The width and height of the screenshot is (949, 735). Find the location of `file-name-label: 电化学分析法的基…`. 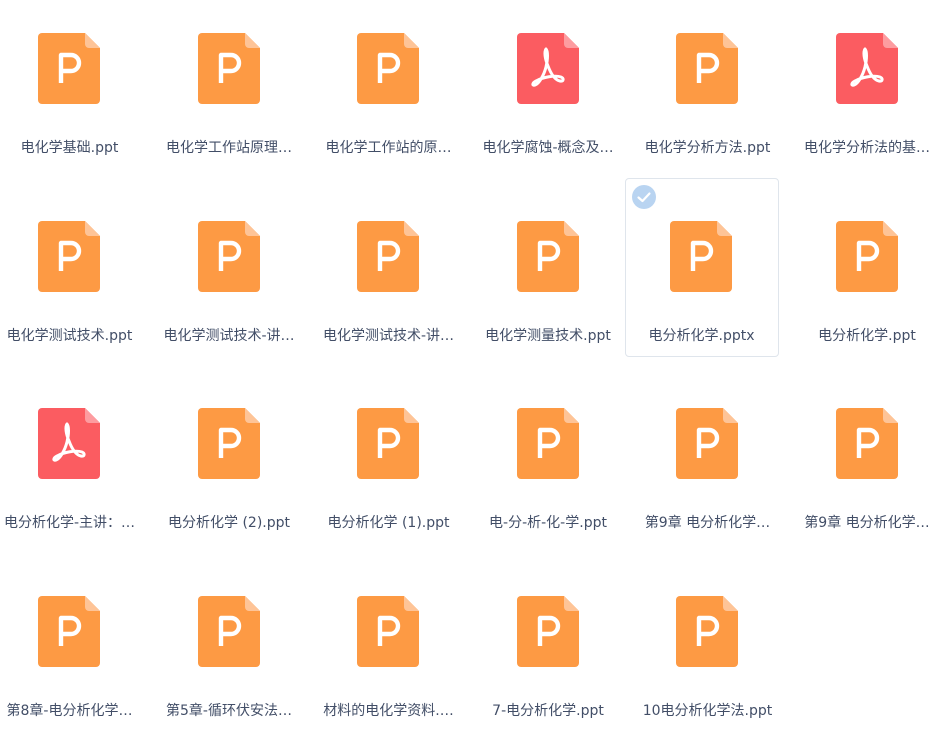

file-name-label: 电化学分析法的基… is located at coordinates (867, 148).